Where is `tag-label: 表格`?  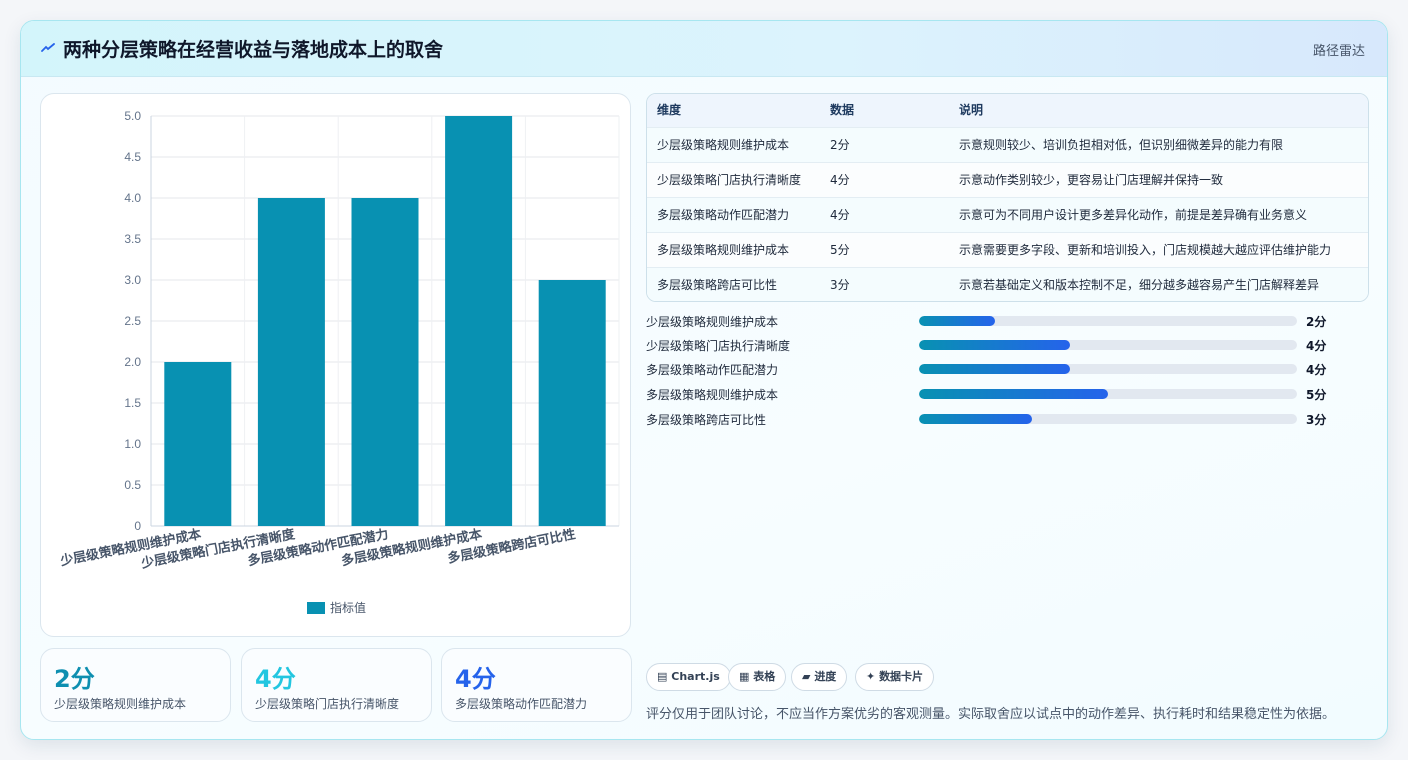
tag-label: 表格 is located at coordinates (764, 676).